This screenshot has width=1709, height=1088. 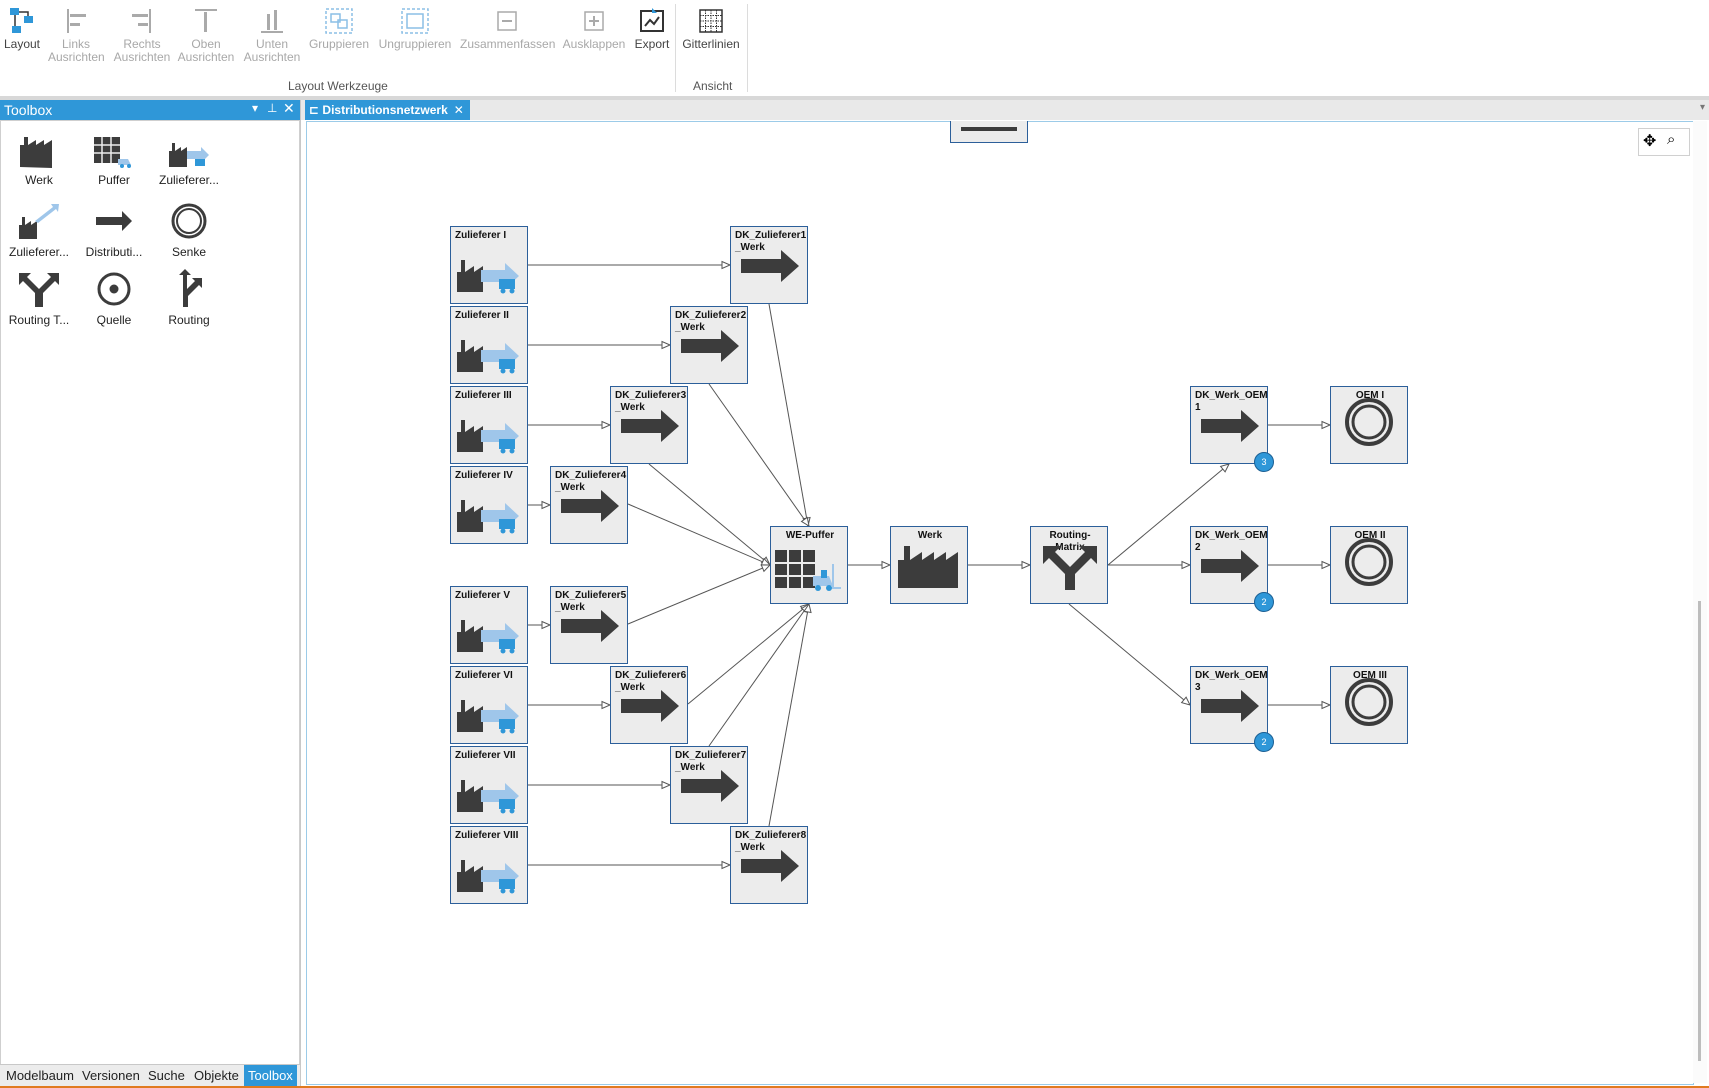 I want to click on diagram-node: DK_Zulieferer3 _Werk, so click(x=649, y=425).